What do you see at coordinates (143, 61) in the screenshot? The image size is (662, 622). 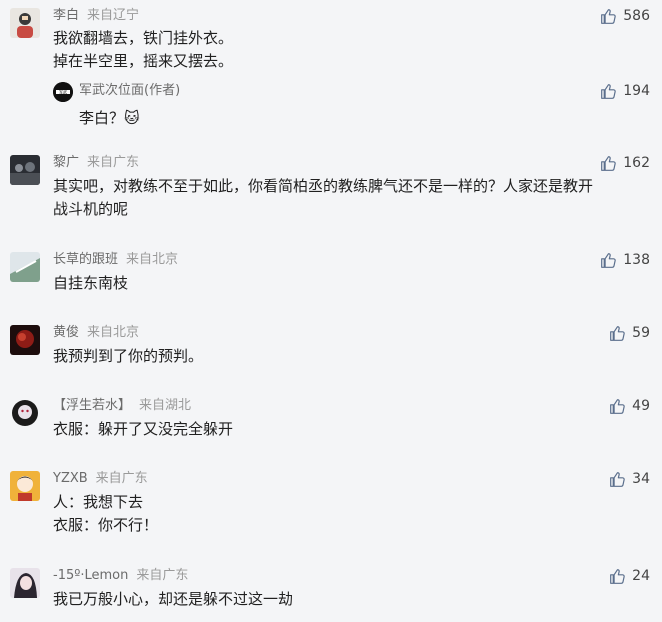 I see `comment-text-line: 掉在半空里，摇来又摆去。` at bounding box center [143, 61].